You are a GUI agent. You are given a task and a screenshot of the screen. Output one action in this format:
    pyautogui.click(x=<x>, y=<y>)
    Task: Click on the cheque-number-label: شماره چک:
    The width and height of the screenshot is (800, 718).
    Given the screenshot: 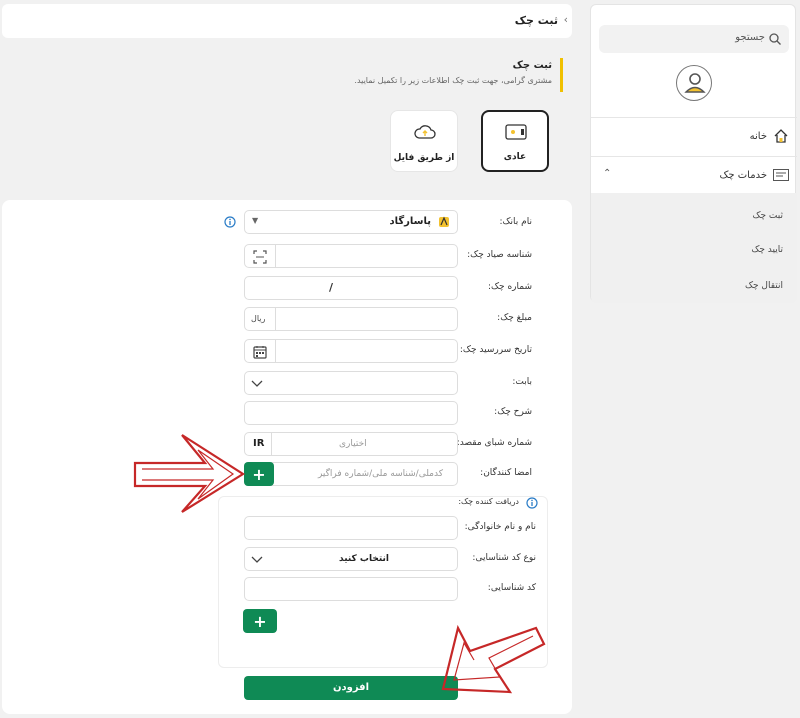 What is the action you would take?
    pyautogui.click(x=509, y=287)
    